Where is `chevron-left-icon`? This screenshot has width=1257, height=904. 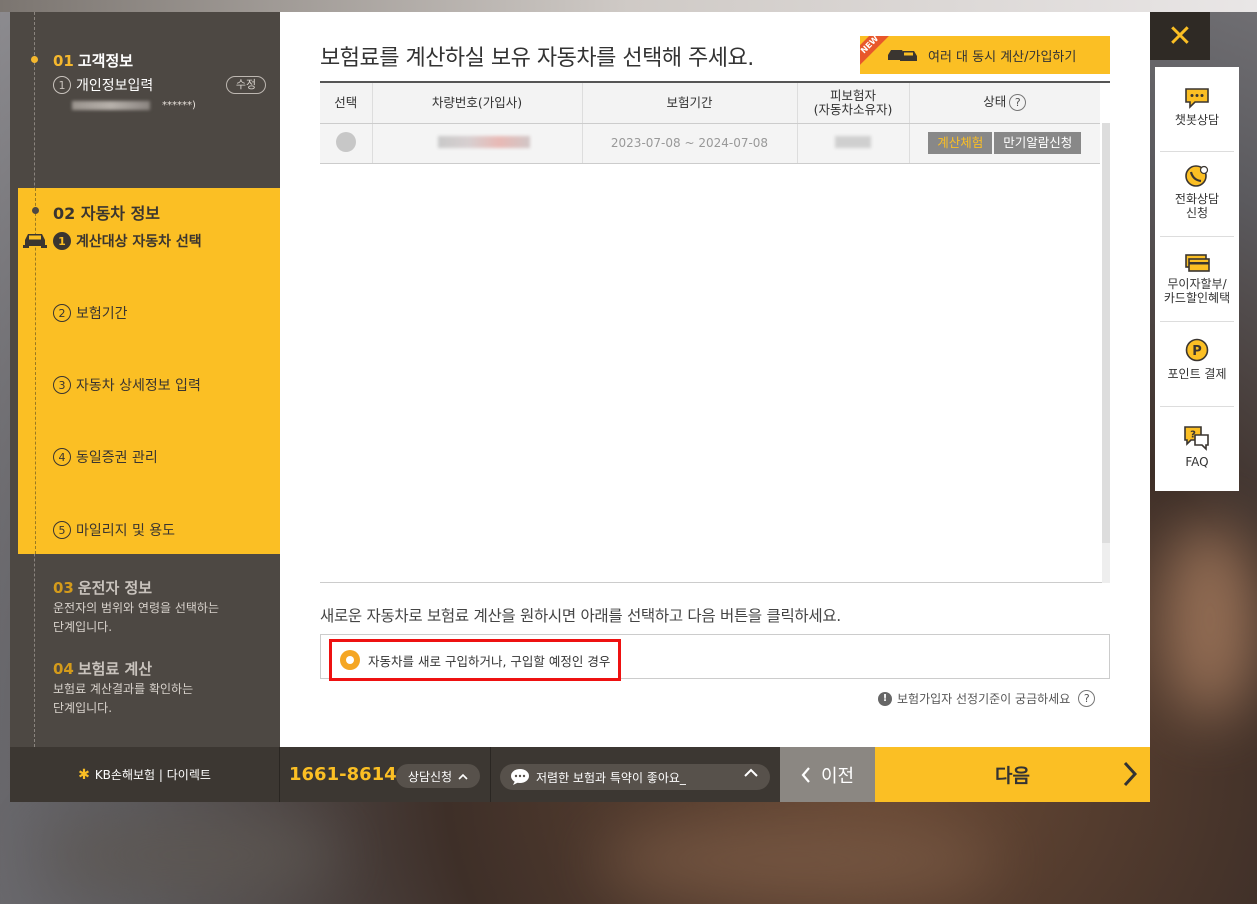
chevron-left-icon is located at coordinates (805, 774).